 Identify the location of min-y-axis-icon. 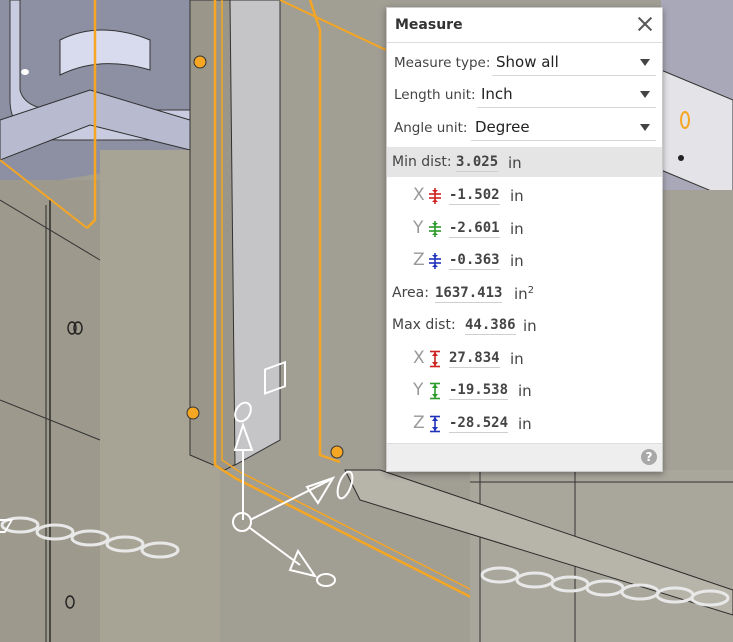
(435, 229).